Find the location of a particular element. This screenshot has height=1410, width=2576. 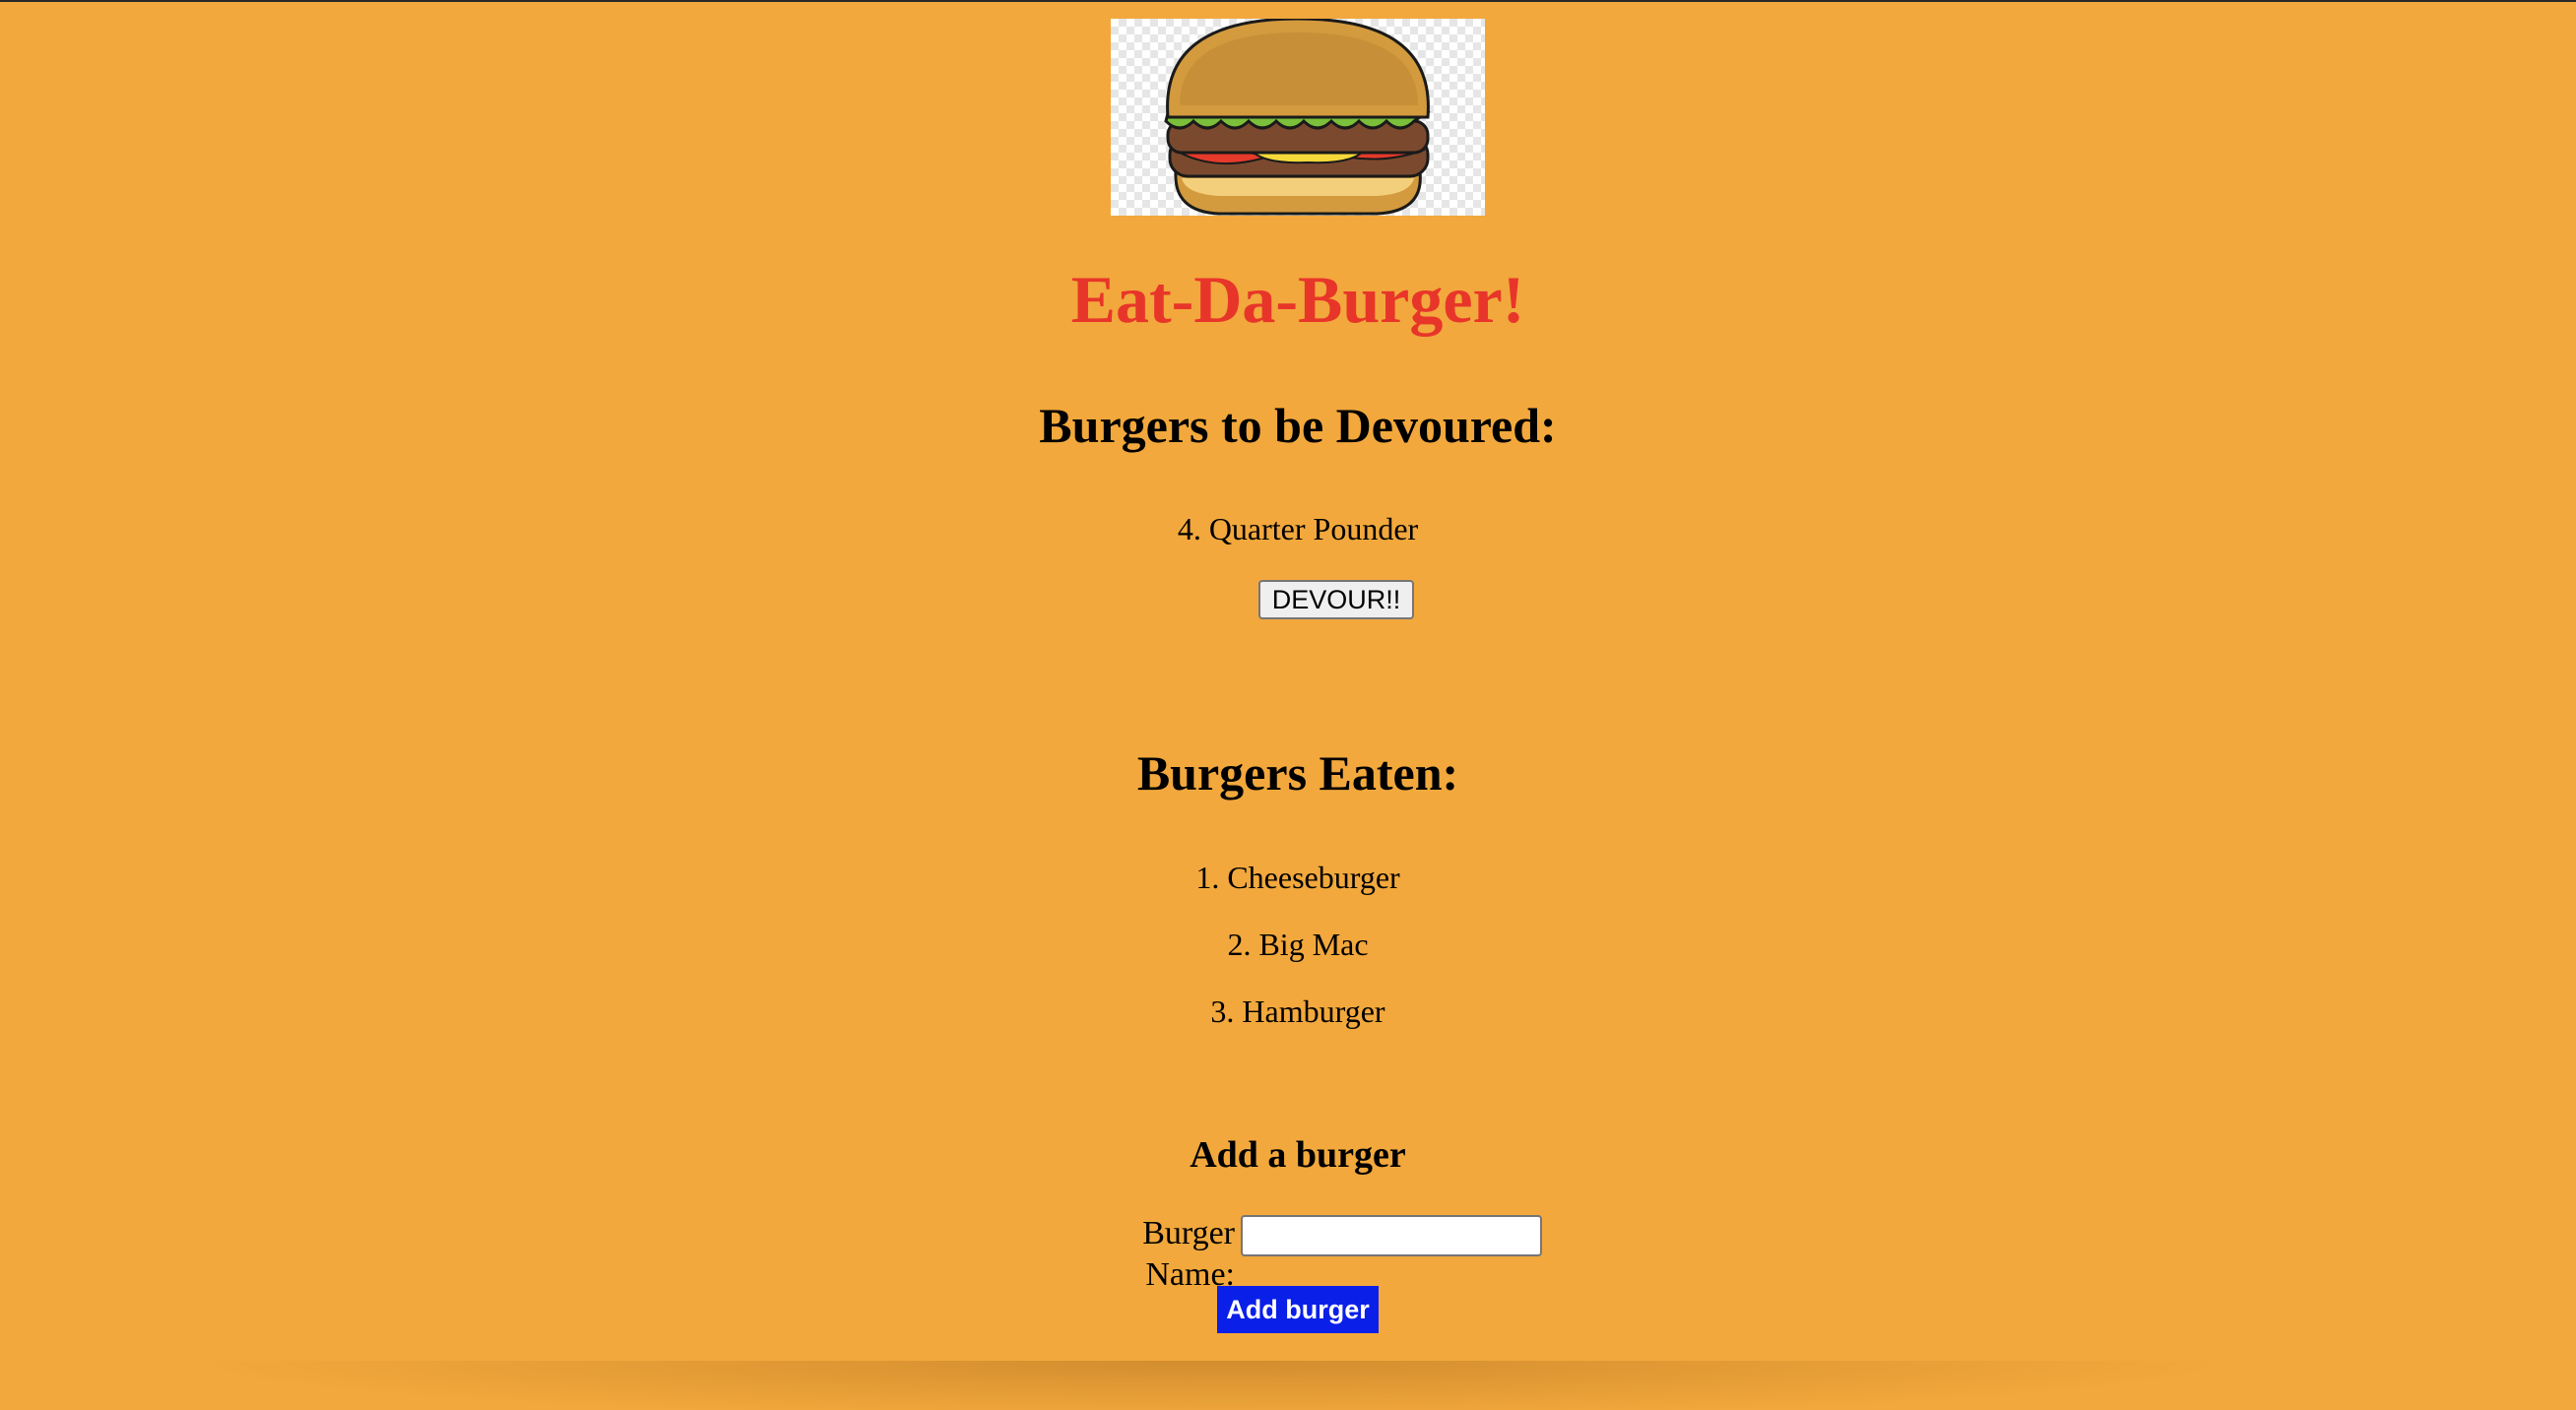

page-title: Eat-Da-Burger! is located at coordinates (1297, 299).